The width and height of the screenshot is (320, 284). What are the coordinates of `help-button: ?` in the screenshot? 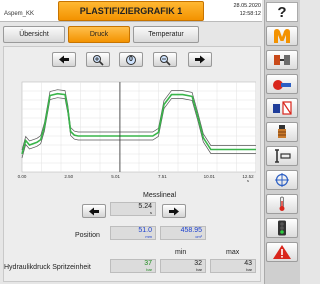 It's located at (282, 12).